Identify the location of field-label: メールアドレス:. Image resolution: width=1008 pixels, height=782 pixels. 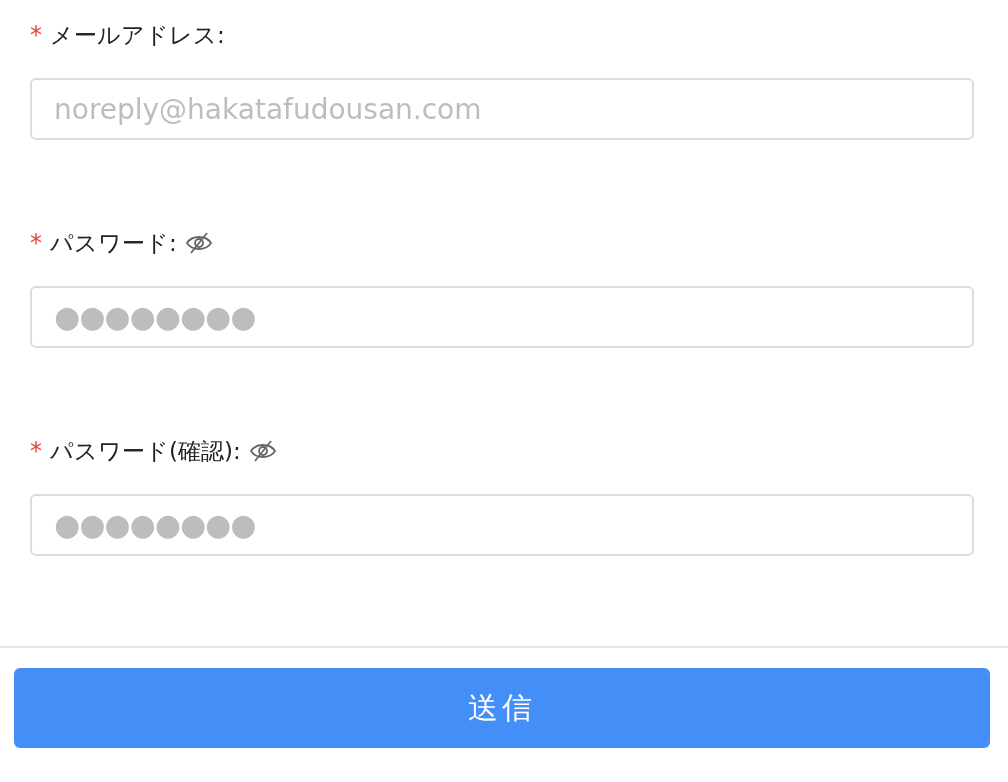
(137, 35).